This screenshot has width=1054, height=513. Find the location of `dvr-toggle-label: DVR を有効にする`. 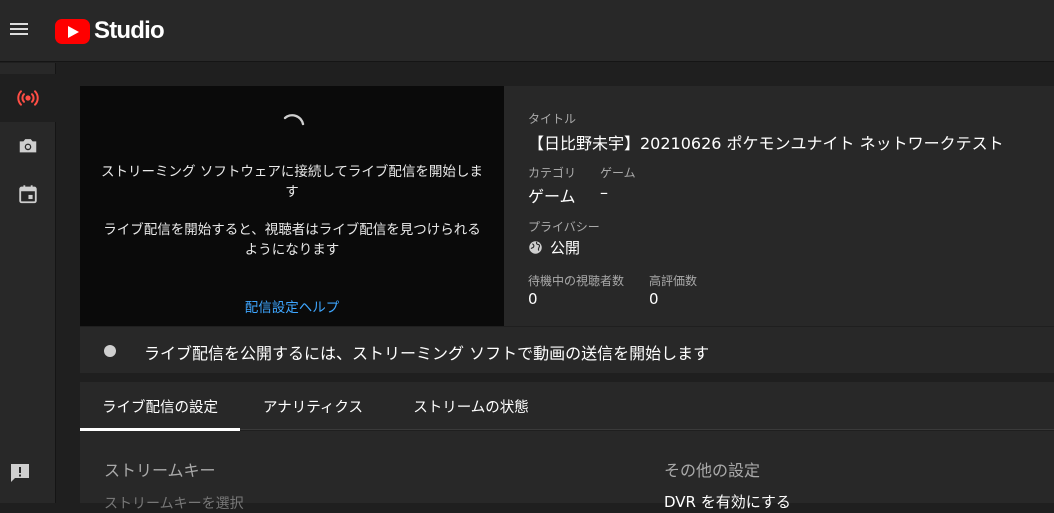

dvr-toggle-label: DVR を有効にする is located at coordinates (727, 501).